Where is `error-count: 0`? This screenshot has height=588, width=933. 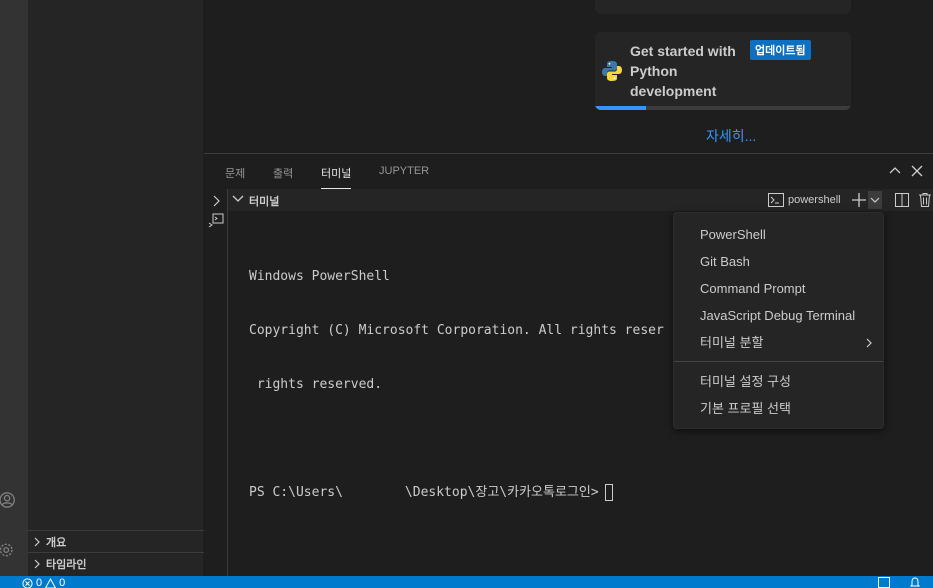
error-count: 0 is located at coordinates (39, 582).